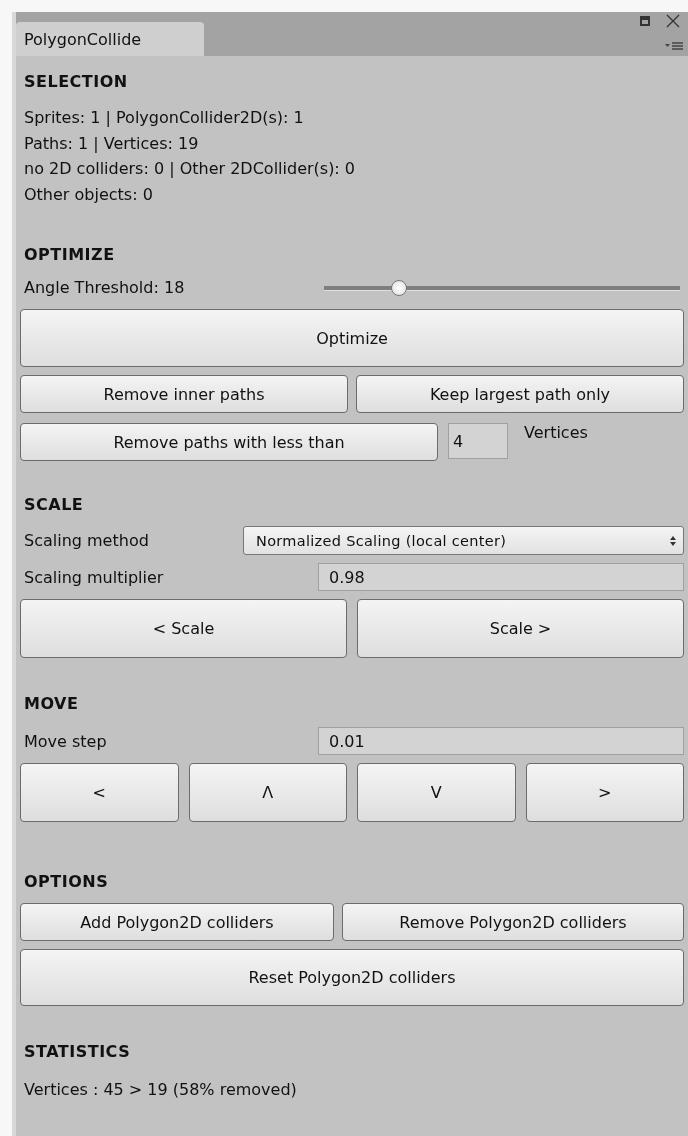  I want to click on updown-icon, so click(673, 540).